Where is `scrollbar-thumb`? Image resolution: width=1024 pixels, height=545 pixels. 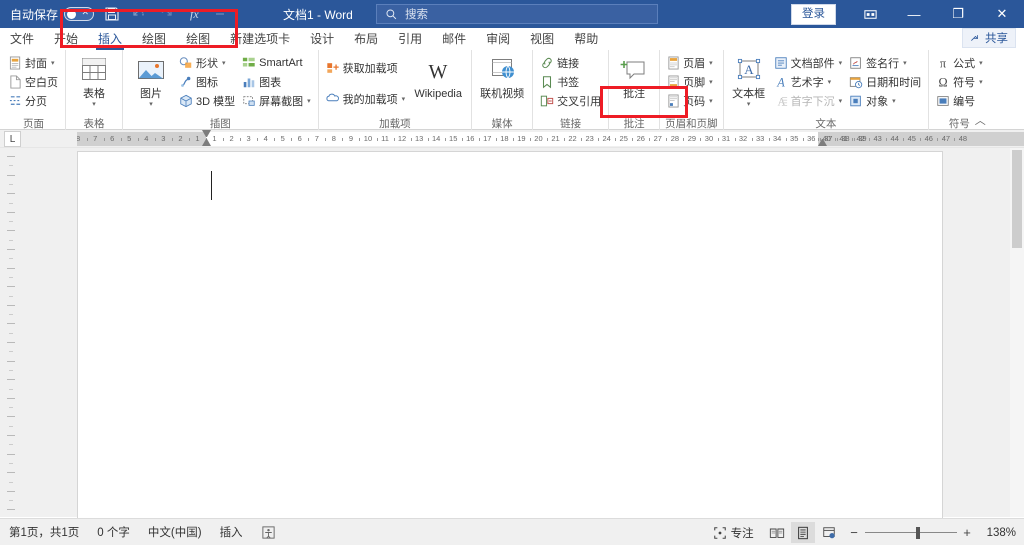
scrollbar-thumb is located at coordinates (1017, 199).